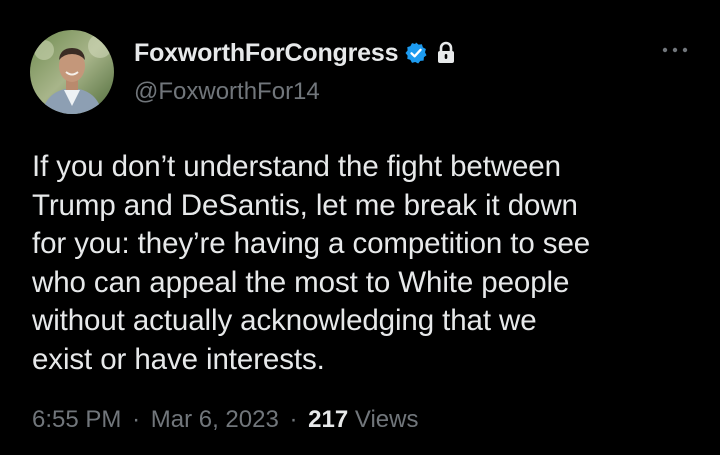  Describe the element at coordinates (387, 419) in the screenshot. I see `views-label: Views` at that location.